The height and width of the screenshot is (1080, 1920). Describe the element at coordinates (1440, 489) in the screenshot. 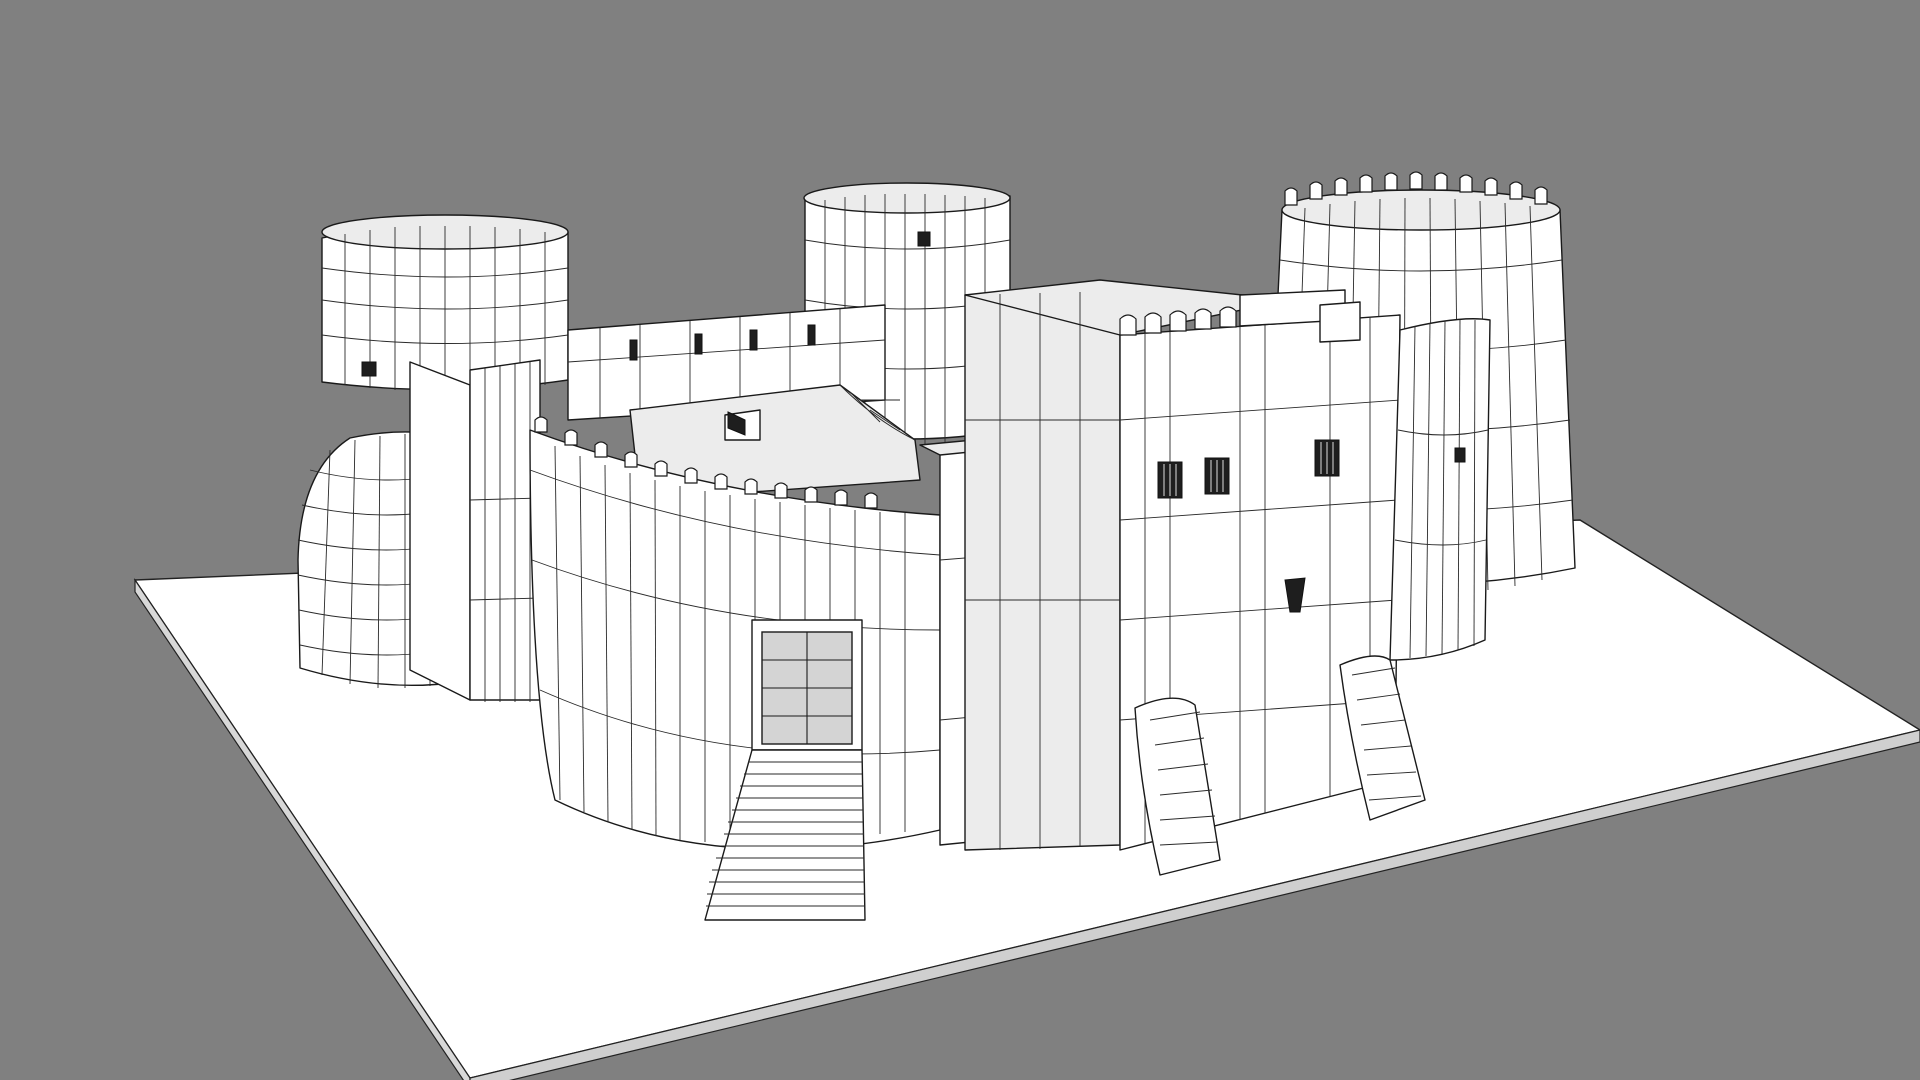

I see `right-bastion` at that location.